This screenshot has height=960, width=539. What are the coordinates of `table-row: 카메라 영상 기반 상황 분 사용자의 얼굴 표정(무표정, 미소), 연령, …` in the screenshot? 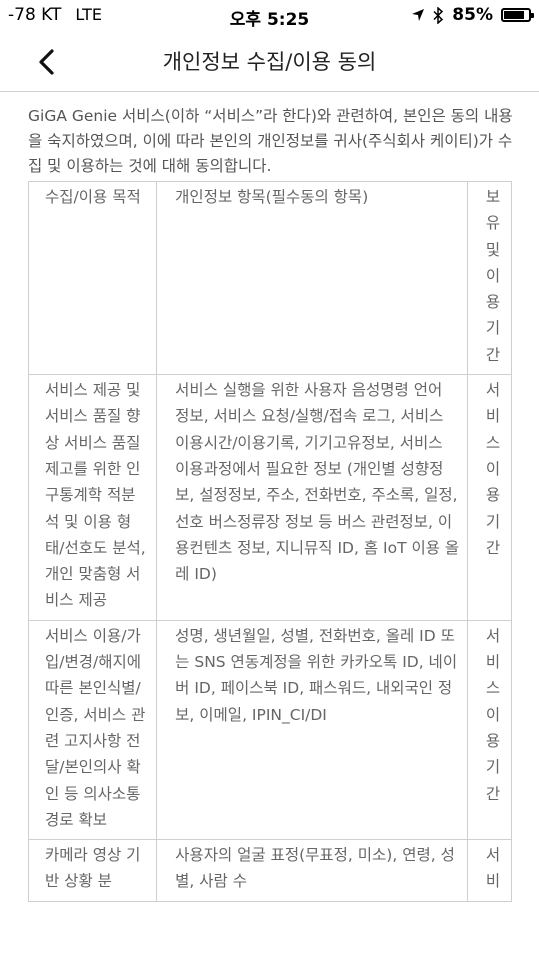 It's located at (270, 870).